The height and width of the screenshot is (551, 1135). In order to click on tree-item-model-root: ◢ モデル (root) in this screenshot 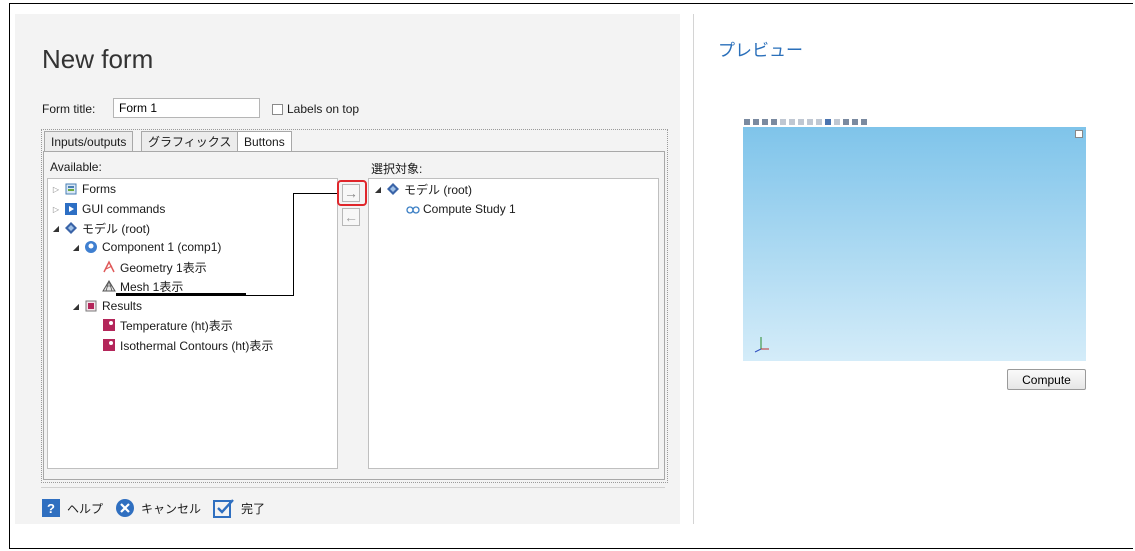, I will do `click(101, 228)`.